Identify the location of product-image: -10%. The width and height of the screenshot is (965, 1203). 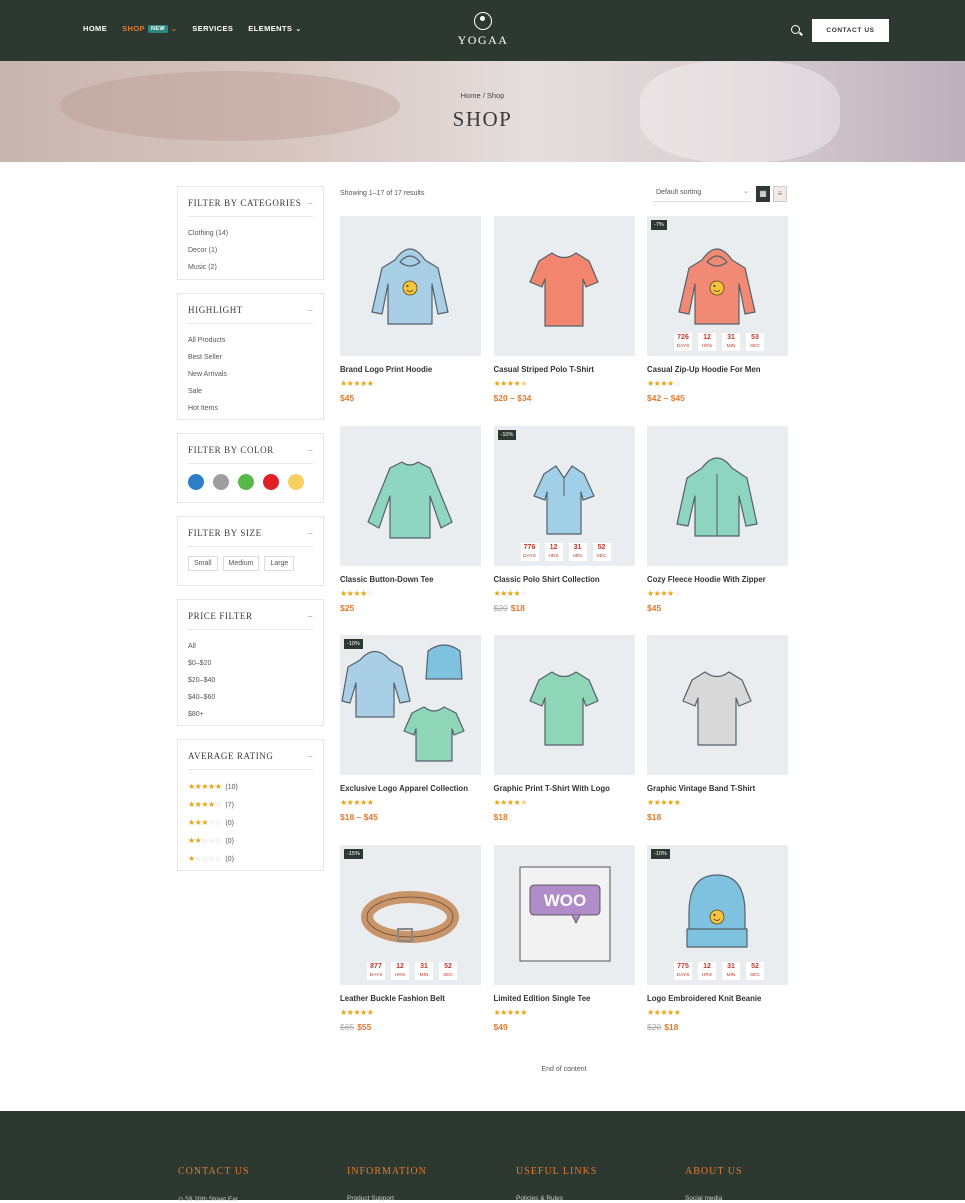
(410, 705).